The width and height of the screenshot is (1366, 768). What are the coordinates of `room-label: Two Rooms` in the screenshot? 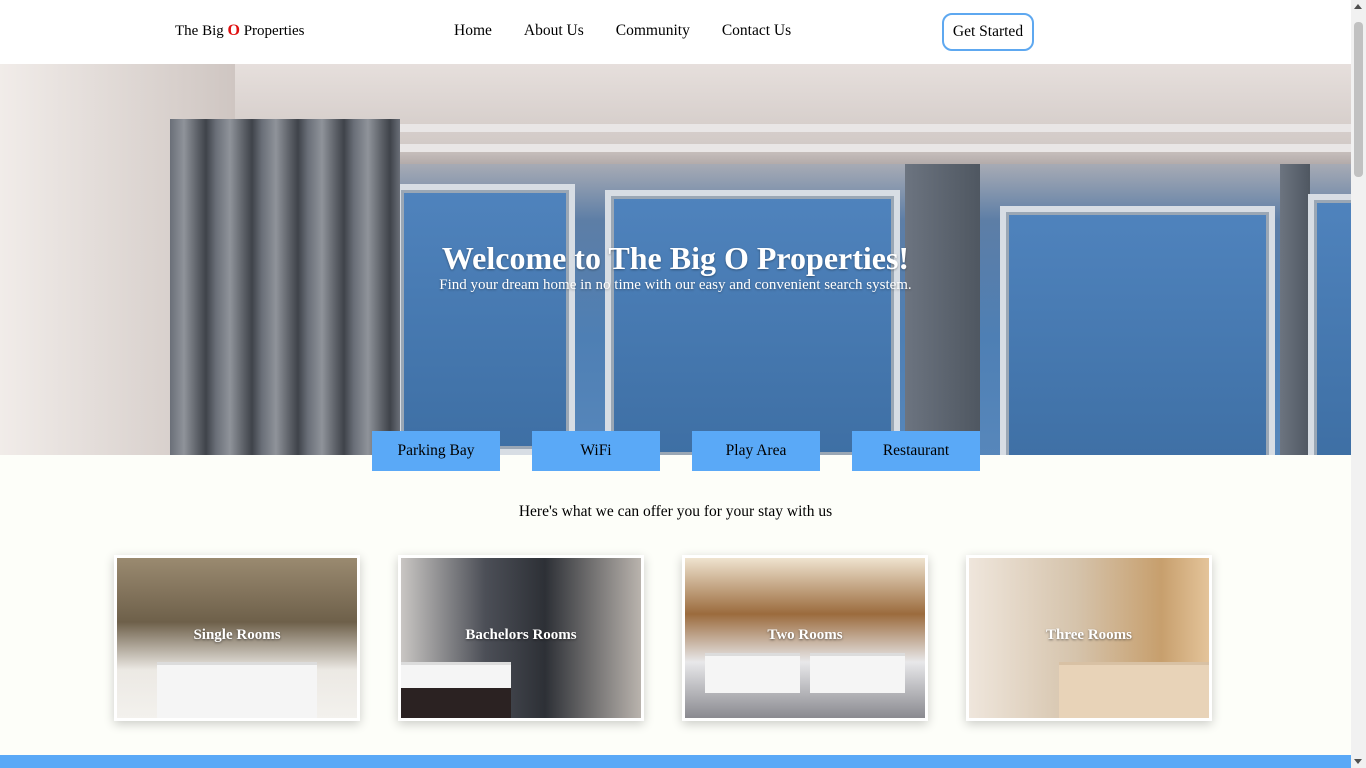 It's located at (805, 635).